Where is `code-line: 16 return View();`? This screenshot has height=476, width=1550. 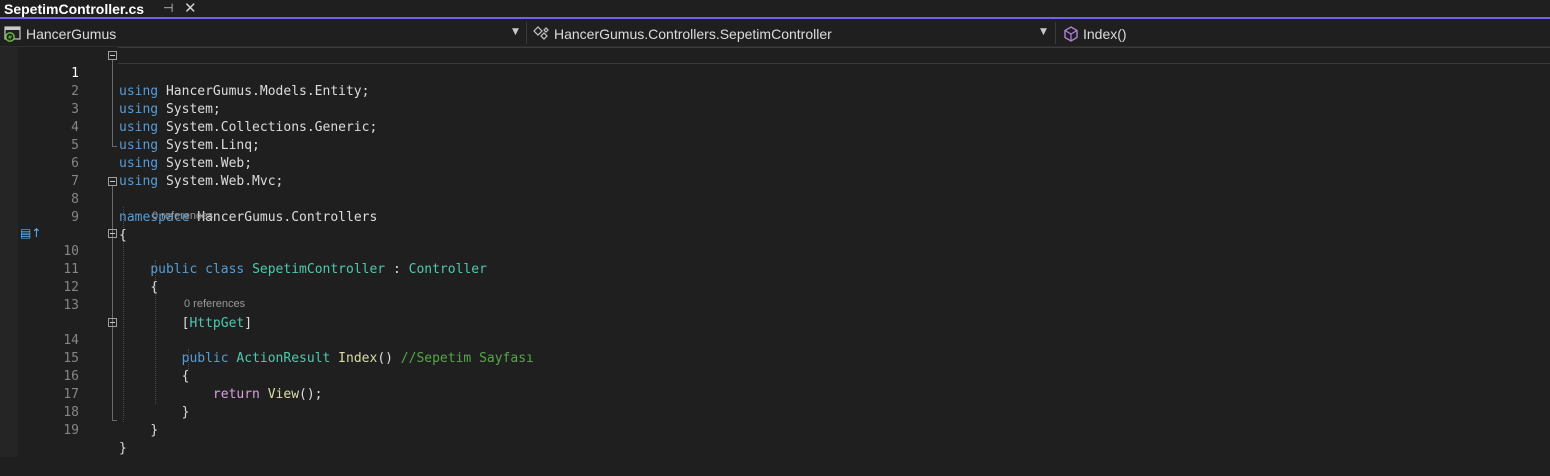
code-line: 16 return View(); is located at coordinates (775, 376).